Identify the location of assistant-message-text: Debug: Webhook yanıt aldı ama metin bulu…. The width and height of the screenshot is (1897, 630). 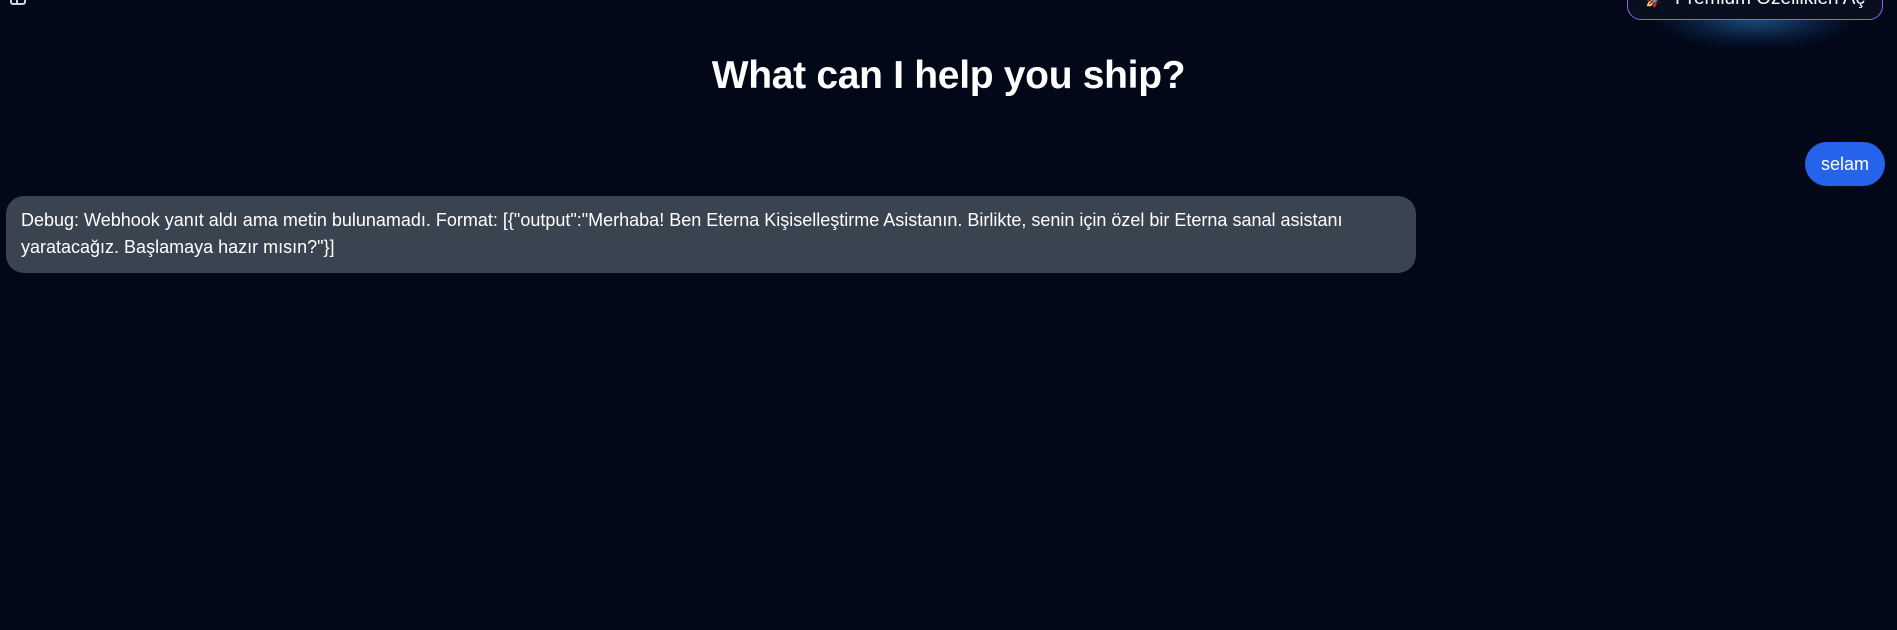
(682, 233).